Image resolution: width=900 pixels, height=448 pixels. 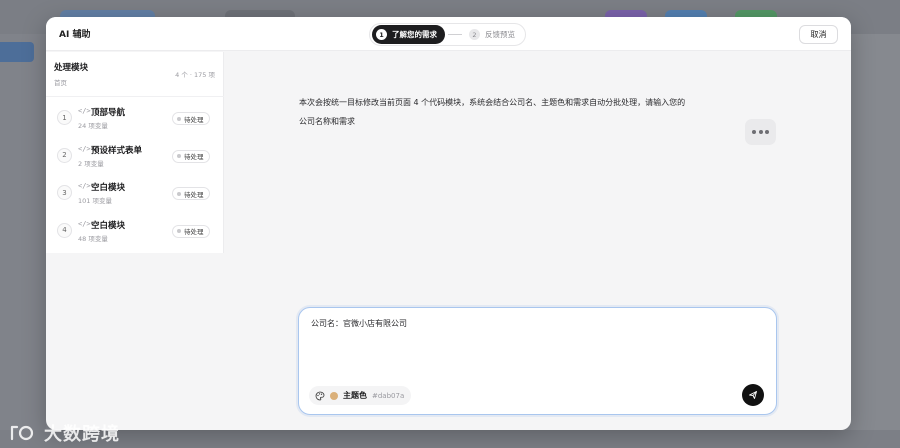 What do you see at coordinates (334, 395) in the screenshot?
I see `theme-color-swatch` at bounding box center [334, 395].